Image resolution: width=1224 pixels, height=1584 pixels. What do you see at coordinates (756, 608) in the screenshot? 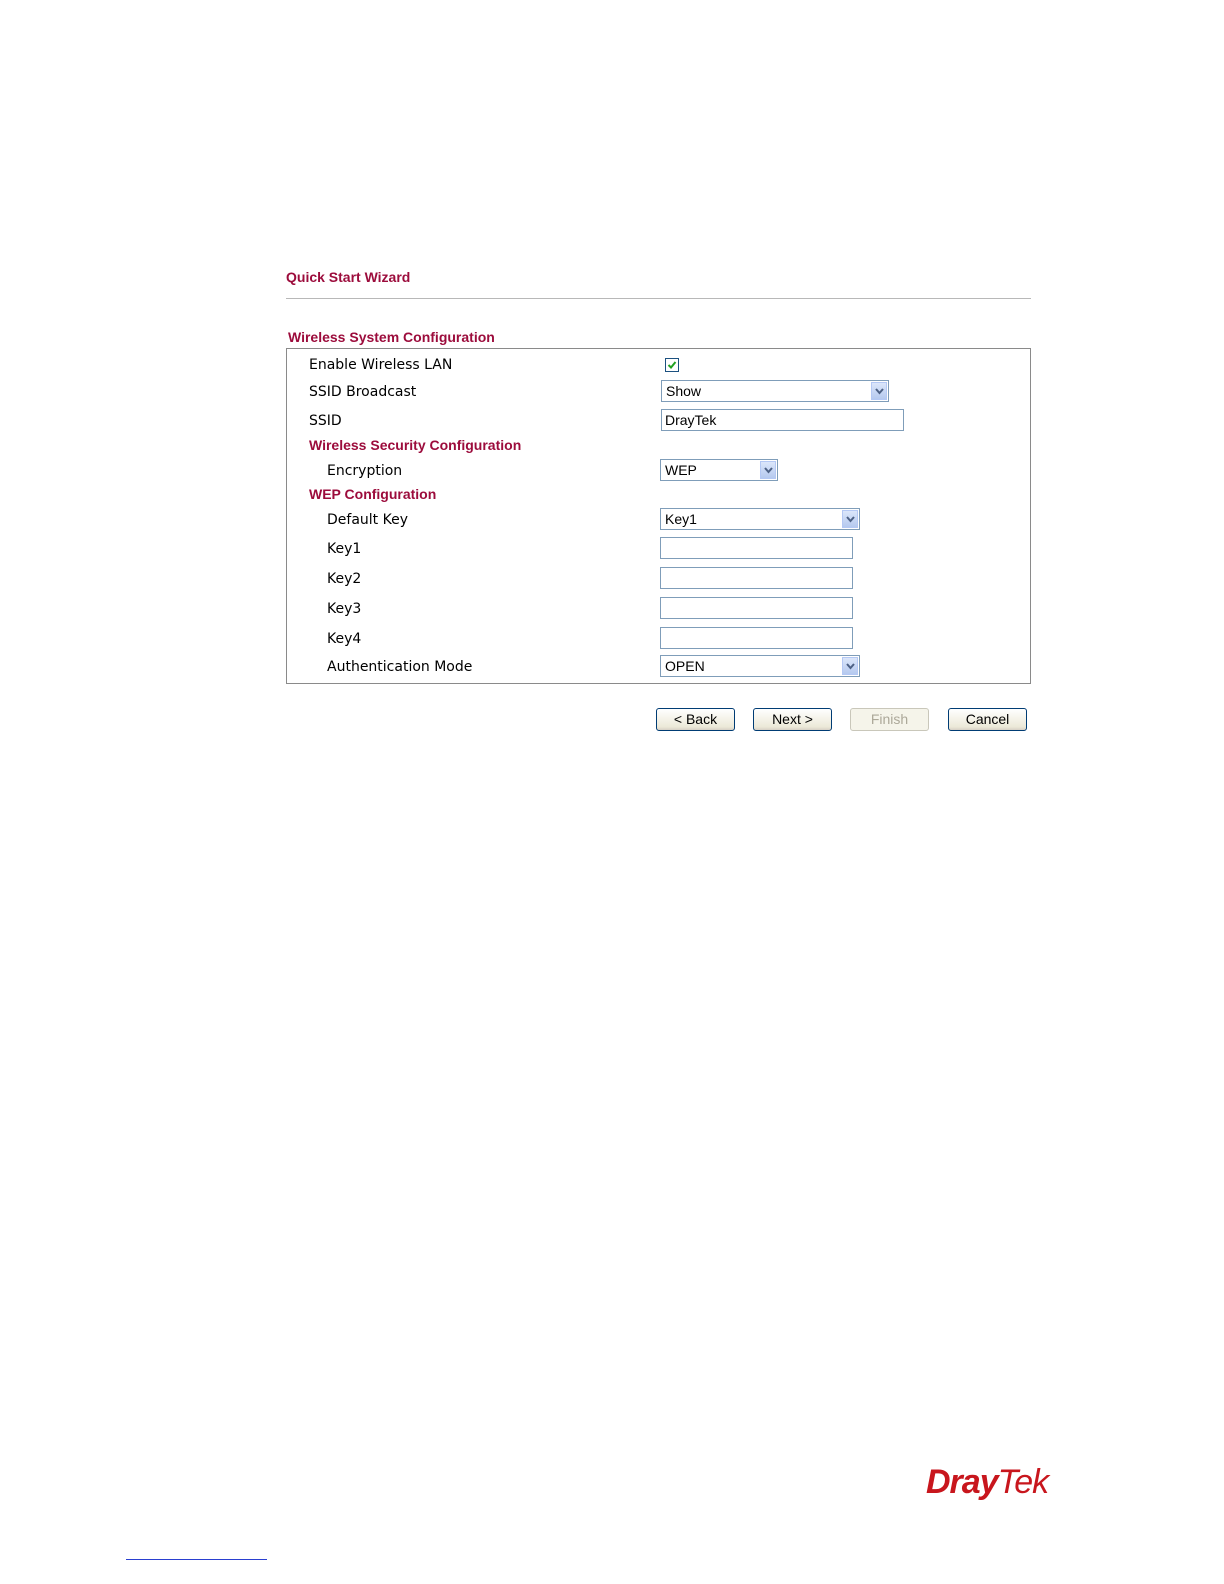
I see `key3-input` at bounding box center [756, 608].